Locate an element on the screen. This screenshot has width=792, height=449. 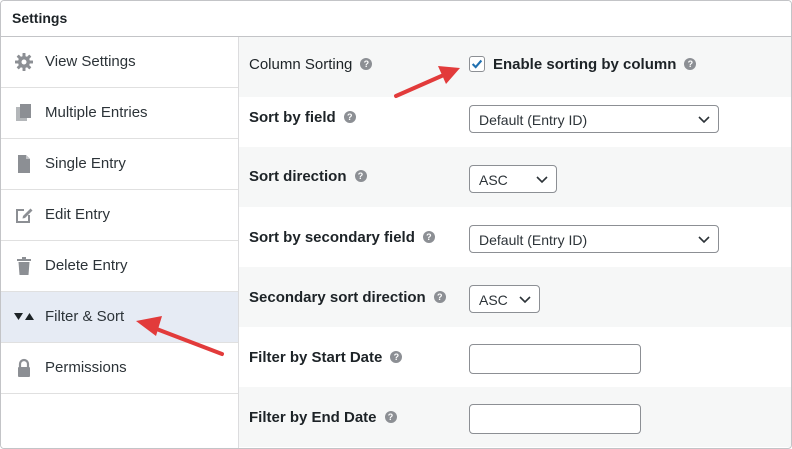
trash-icon is located at coordinates (24, 266).